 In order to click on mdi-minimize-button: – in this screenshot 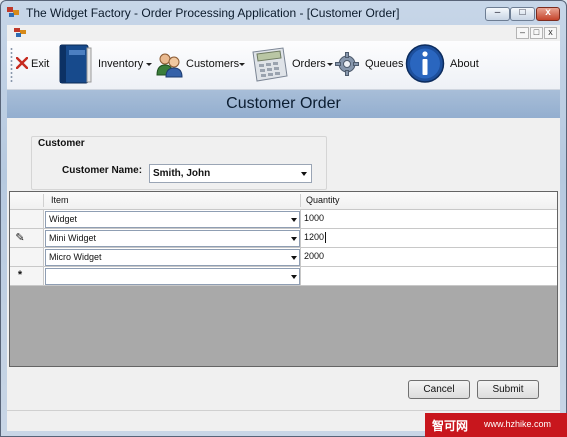, I will do `click(522, 33)`.